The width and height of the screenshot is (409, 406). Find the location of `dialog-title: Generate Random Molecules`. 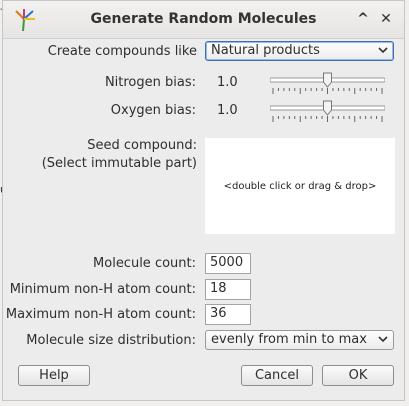

dialog-title: Generate Random Molecules is located at coordinates (203, 19).